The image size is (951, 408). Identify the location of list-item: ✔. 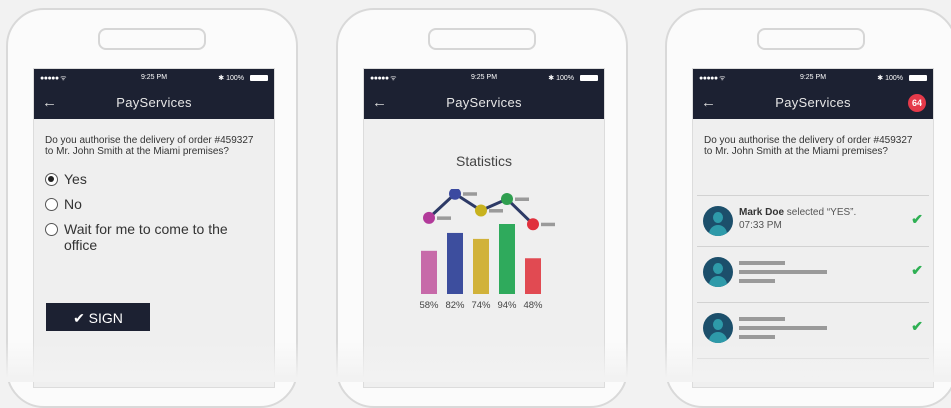
(813, 271).